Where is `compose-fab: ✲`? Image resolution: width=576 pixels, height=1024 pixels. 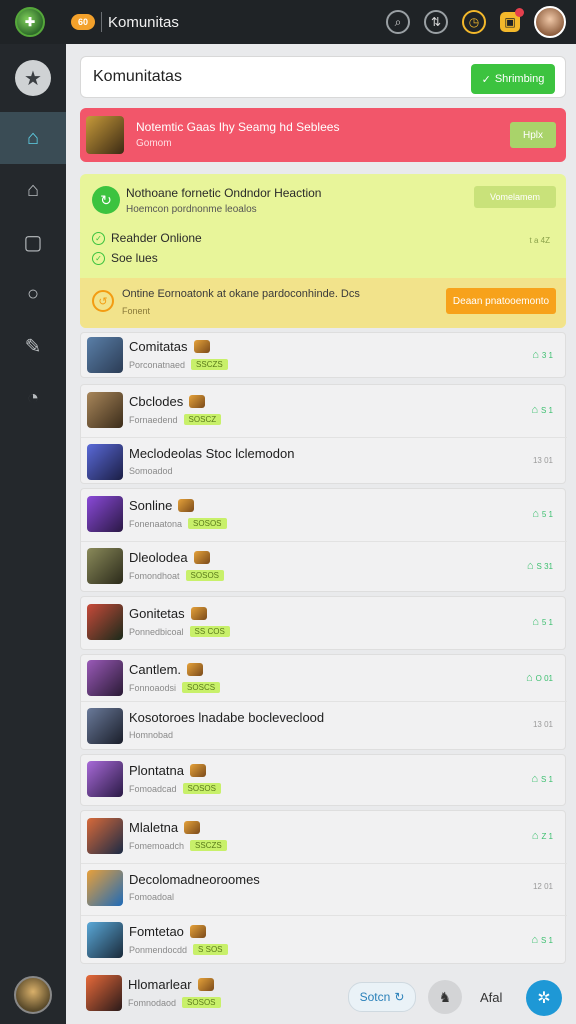
compose-fab: ✲ is located at coordinates (544, 998).